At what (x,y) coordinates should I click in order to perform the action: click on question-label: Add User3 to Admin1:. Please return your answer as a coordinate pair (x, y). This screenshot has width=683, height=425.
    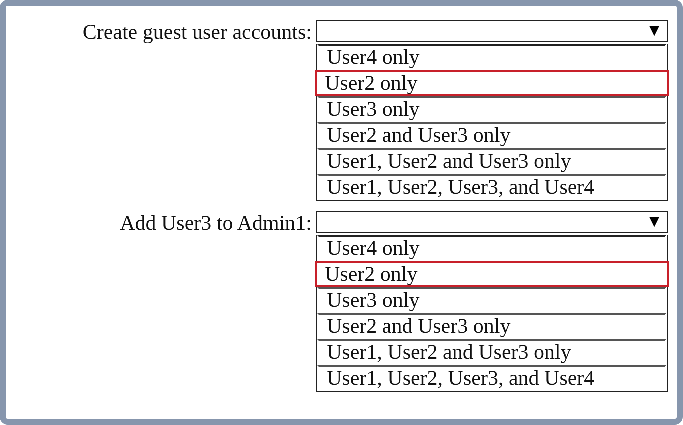
    Looking at the image, I should click on (216, 223).